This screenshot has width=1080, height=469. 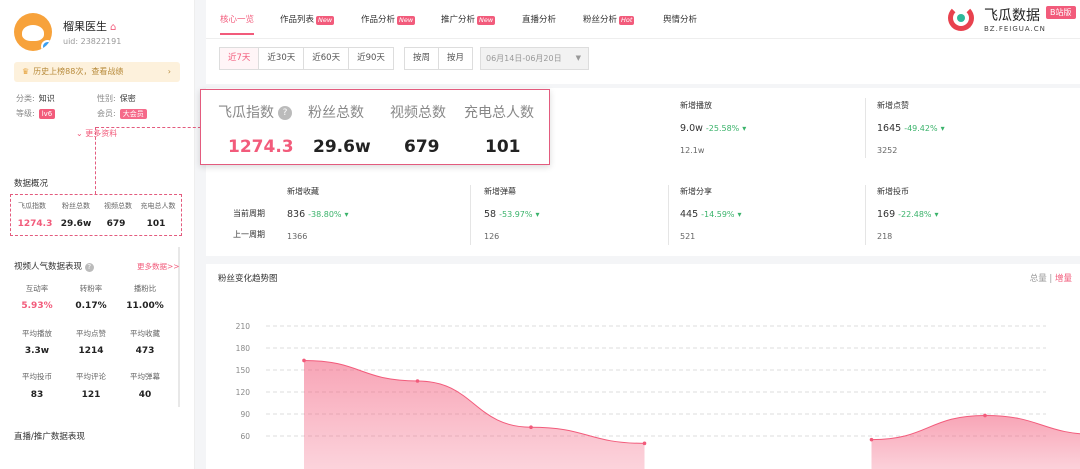 I want to click on perf-value: 1214, so click(x=91, y=351).